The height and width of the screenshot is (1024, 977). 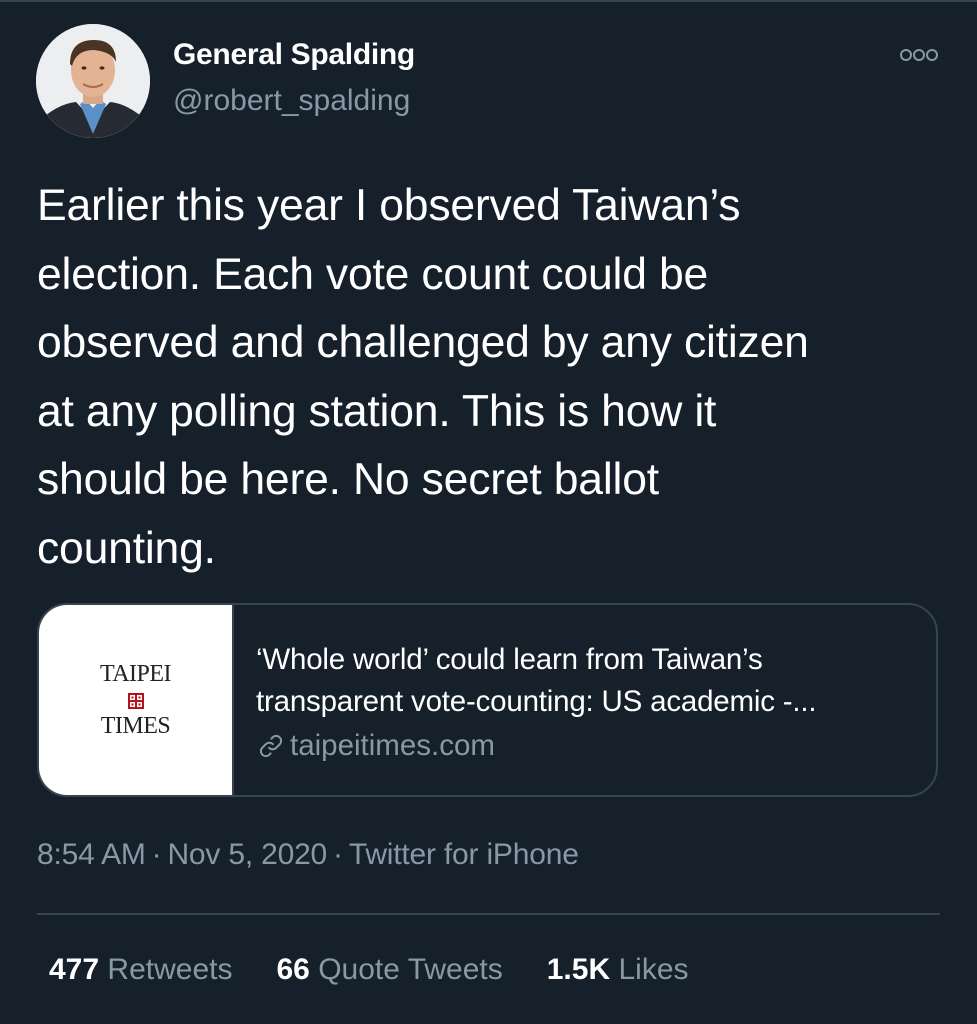 What do you see at coordinates (392, 745) in the screenshot?
I see `card-domain-text: taipeitimes.com` at bounding box center [392, 745].